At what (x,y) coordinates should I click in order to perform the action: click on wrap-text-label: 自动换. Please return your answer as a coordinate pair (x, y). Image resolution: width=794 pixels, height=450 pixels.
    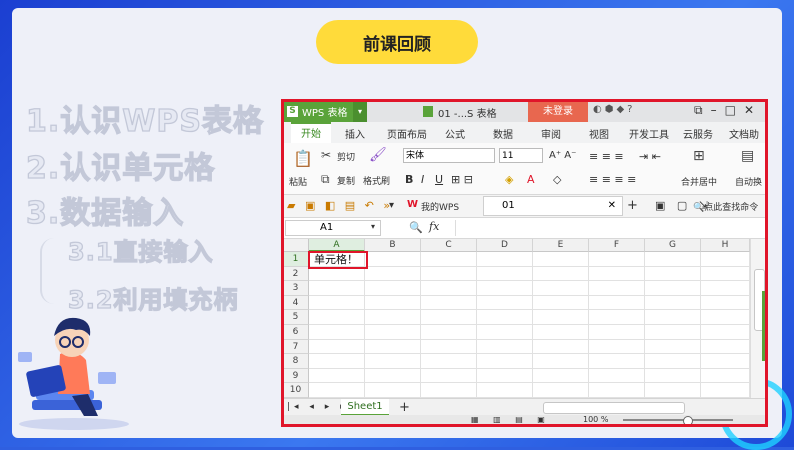
    Looking at the image, I should click on (748, 181).